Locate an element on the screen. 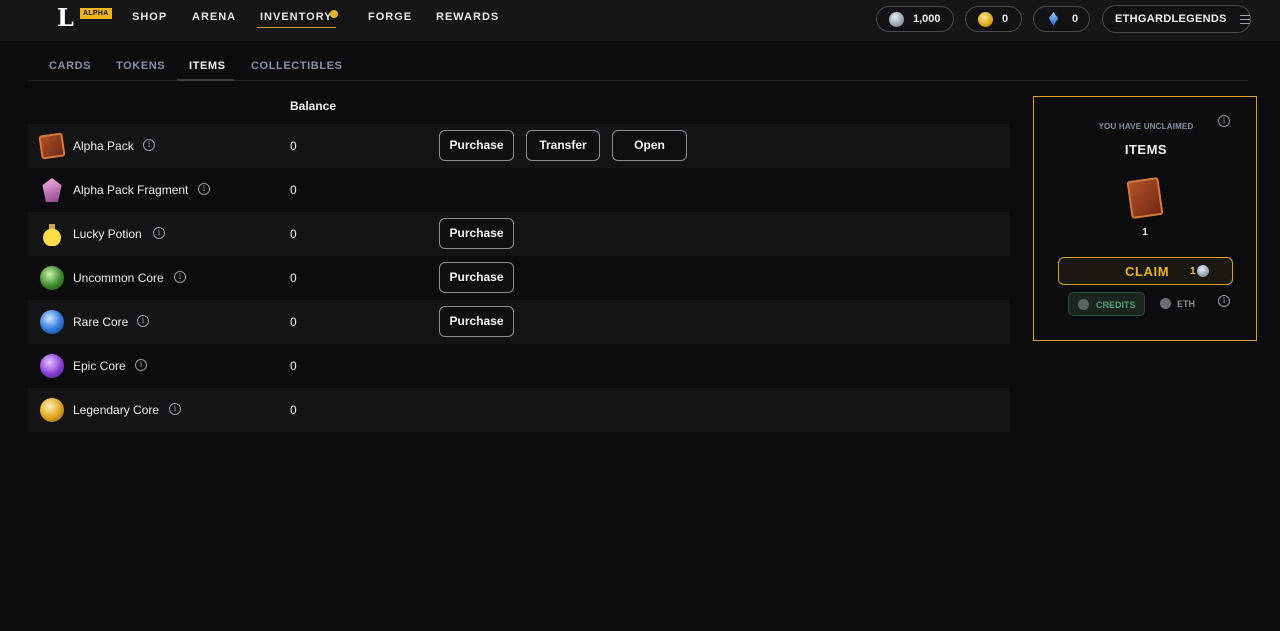 The width and height of the screenshot is (1280, 631). uncommon-core-icon is located at coordinates (52, 278).